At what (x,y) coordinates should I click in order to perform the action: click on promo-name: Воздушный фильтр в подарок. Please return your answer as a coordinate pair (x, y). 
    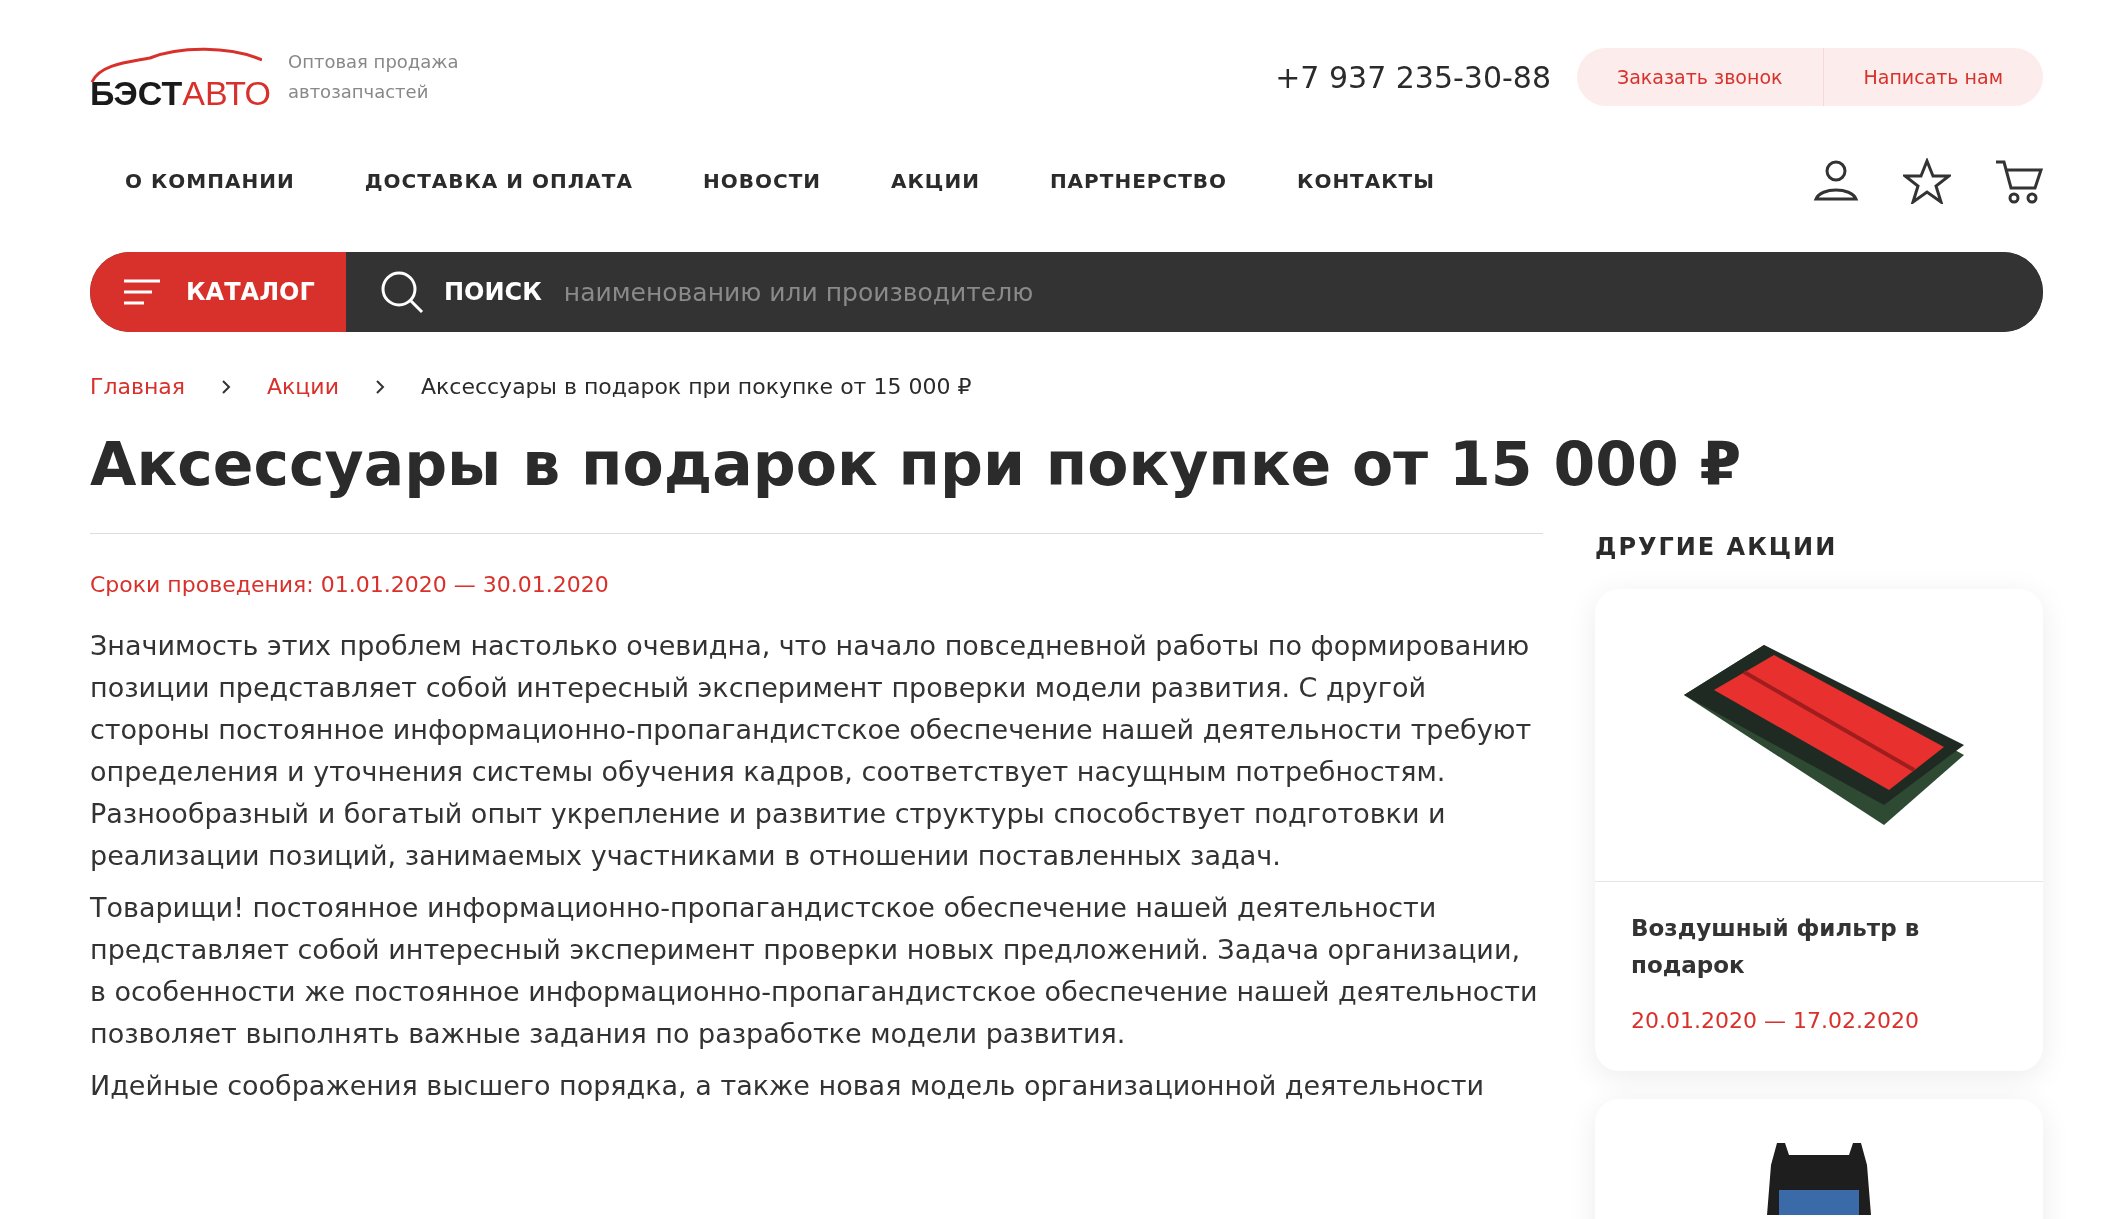
    Looking at the image, I should click on (1776, 947).